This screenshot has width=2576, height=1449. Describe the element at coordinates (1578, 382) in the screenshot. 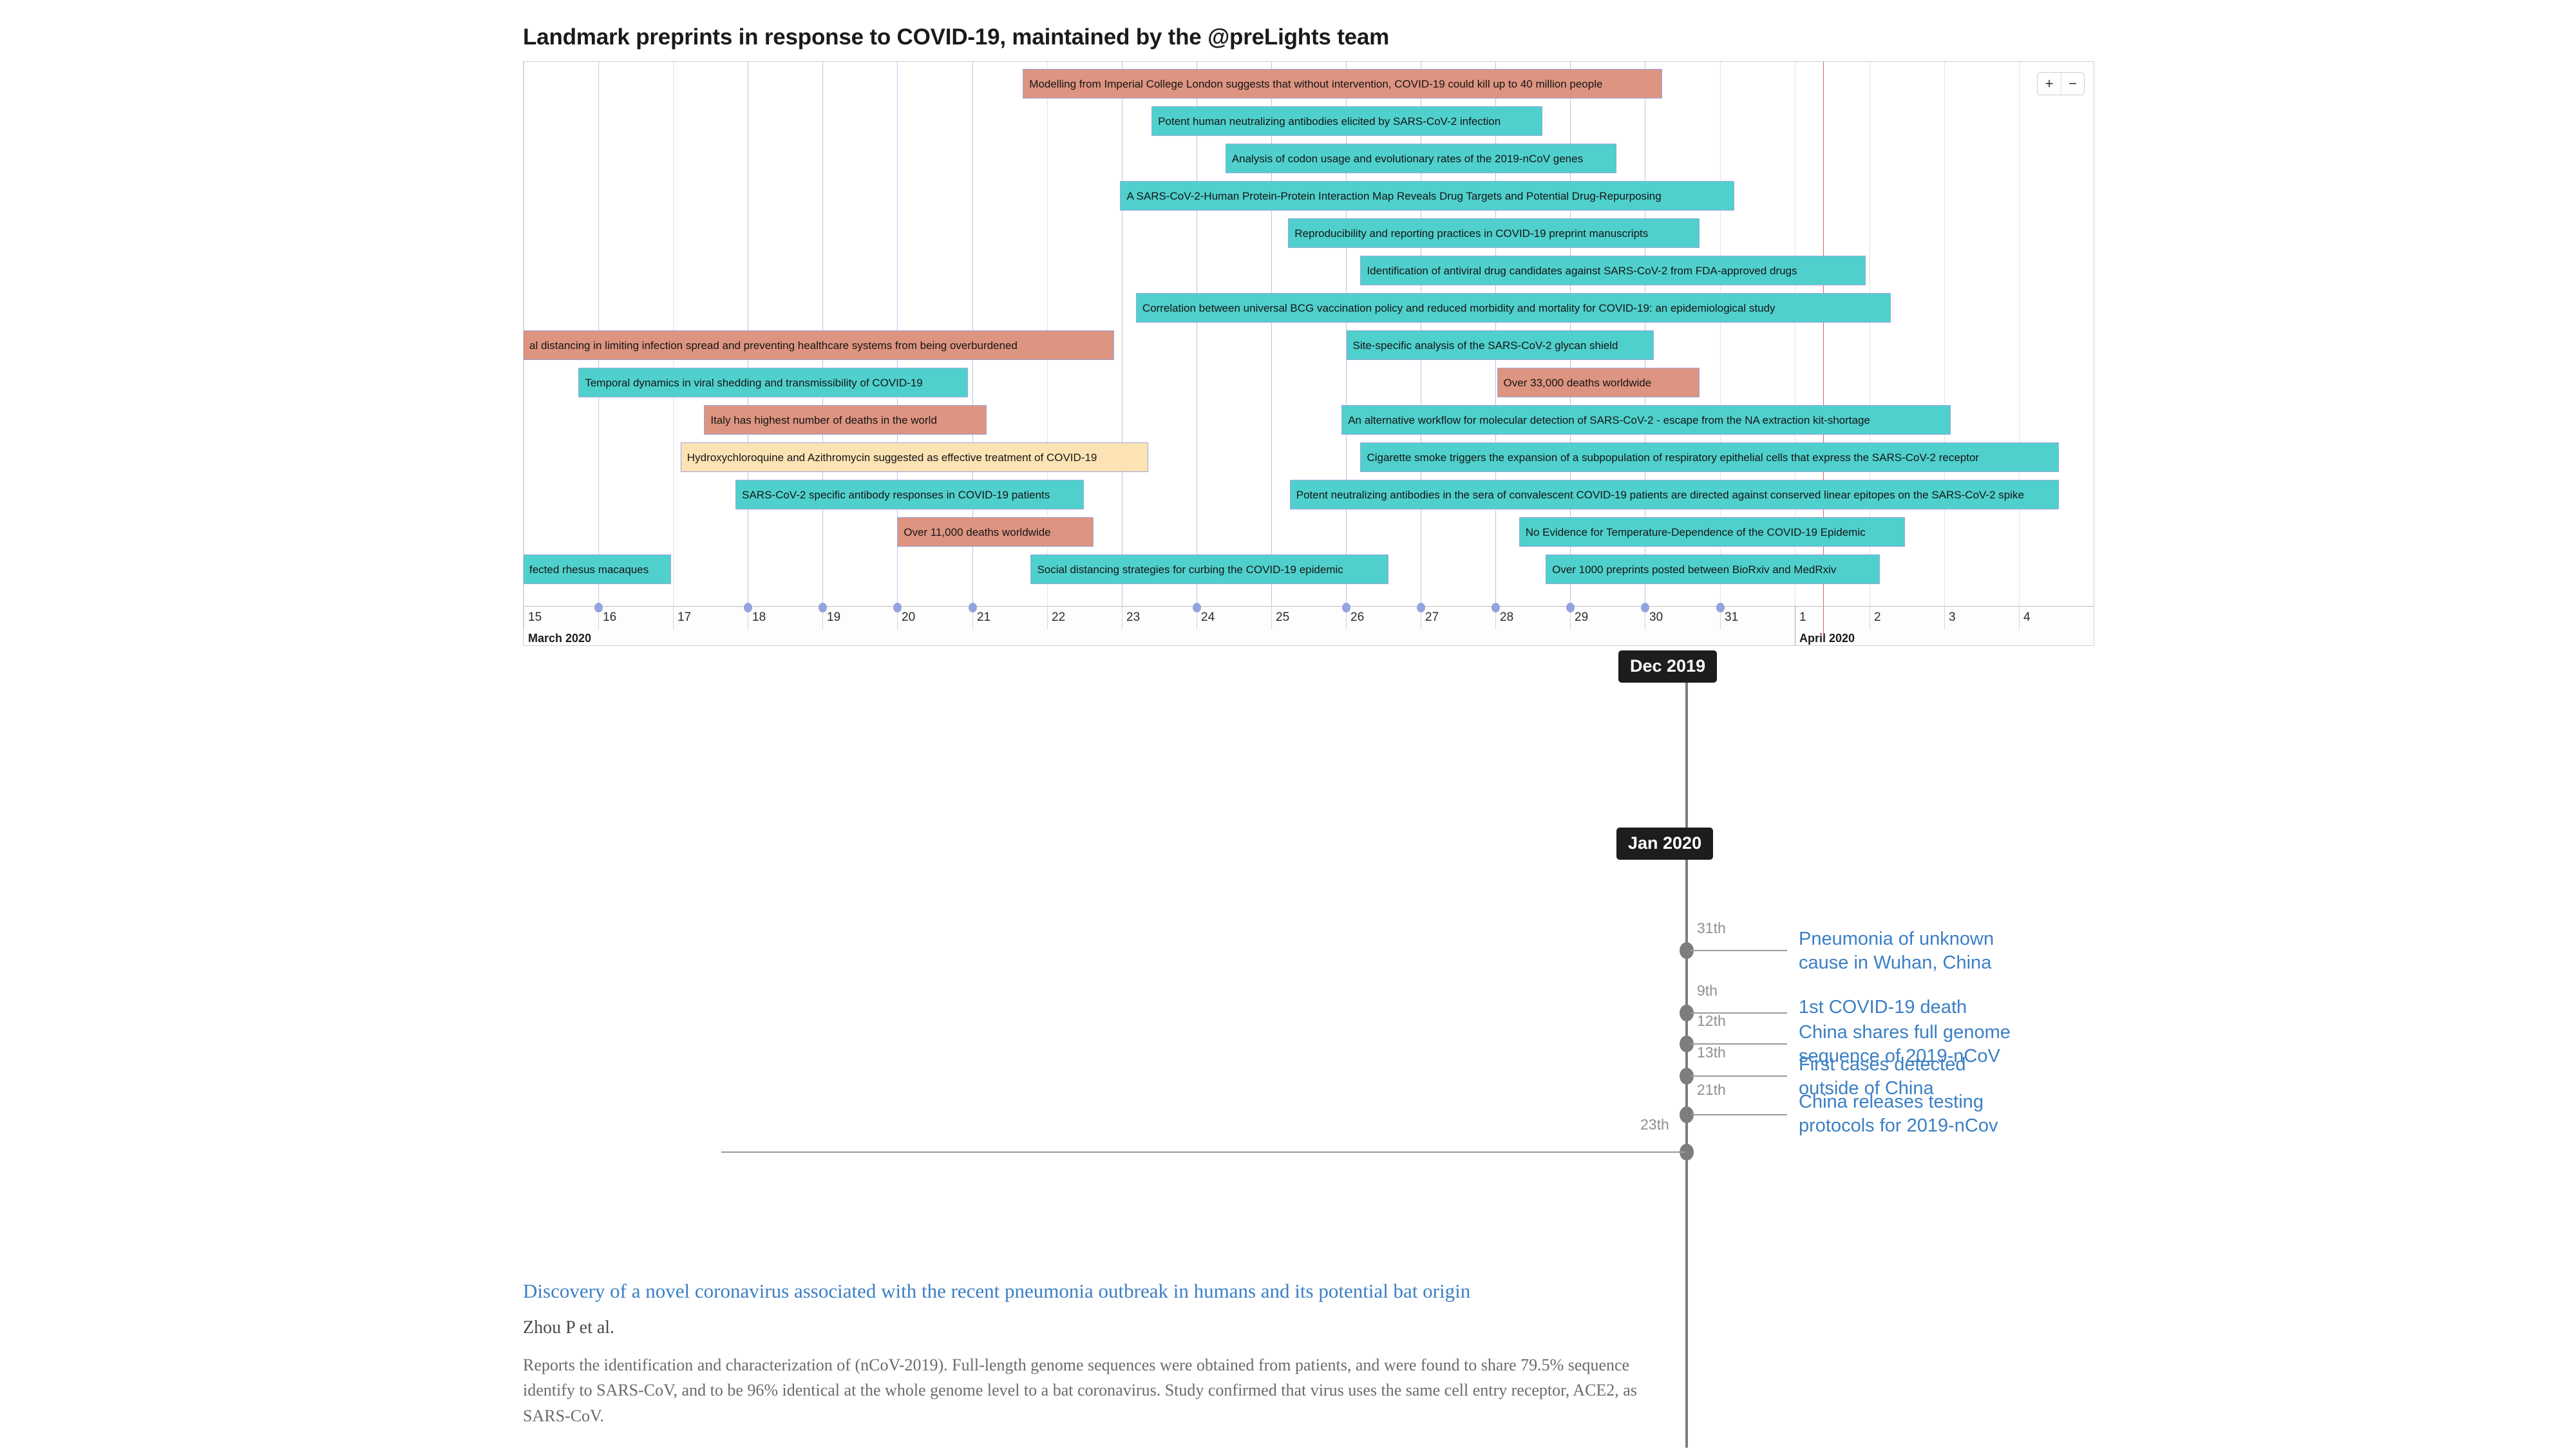

I see `gantt-bar-label: Over 33,000 deaths worldwide` at that location.